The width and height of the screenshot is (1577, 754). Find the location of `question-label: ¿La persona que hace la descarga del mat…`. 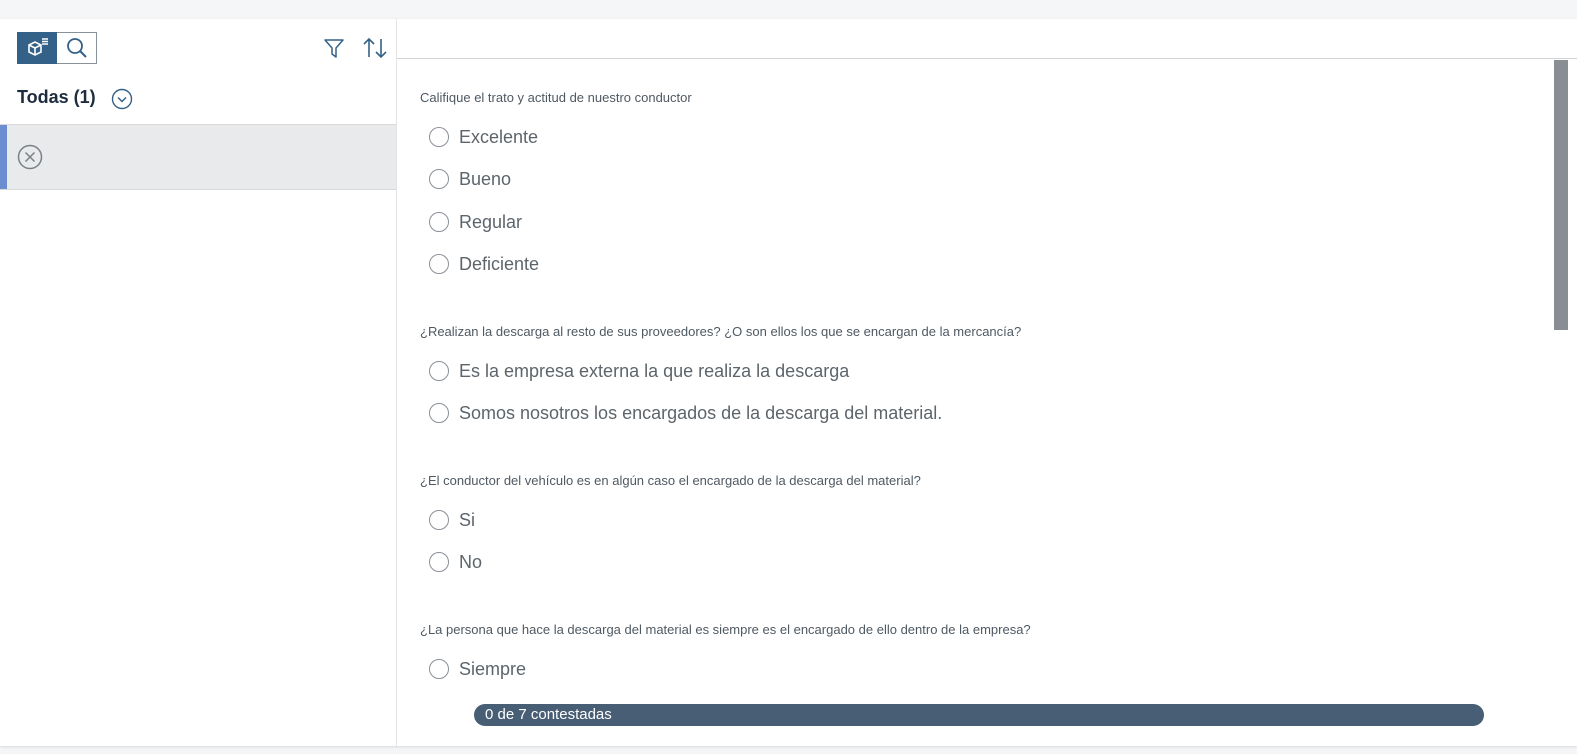

question-label: ¿La persona que hace la descarga del mat… is located at coordinates (725, 629).